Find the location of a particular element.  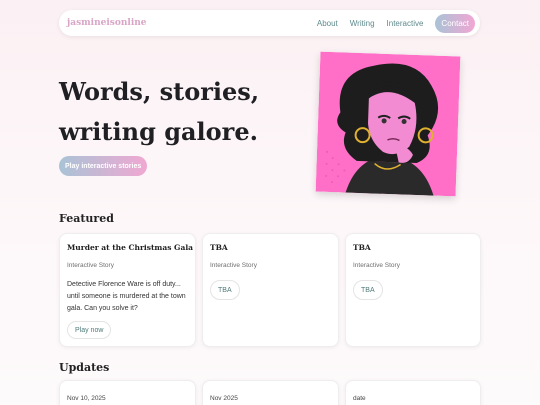

featured-card-tba-1: TBA Interactive Story TBA is located at coordinates (270, 290).